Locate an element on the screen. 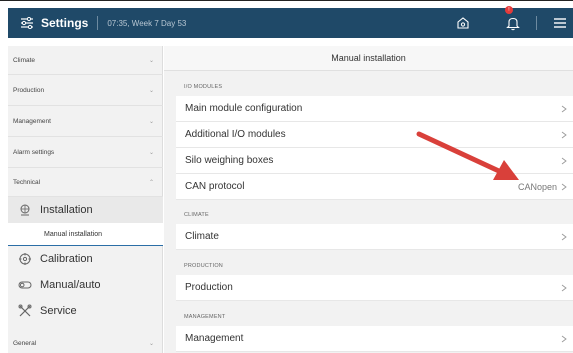 The image size is (573, 353). list-item-label: CAN protocol is located at coordinates (215, 186).